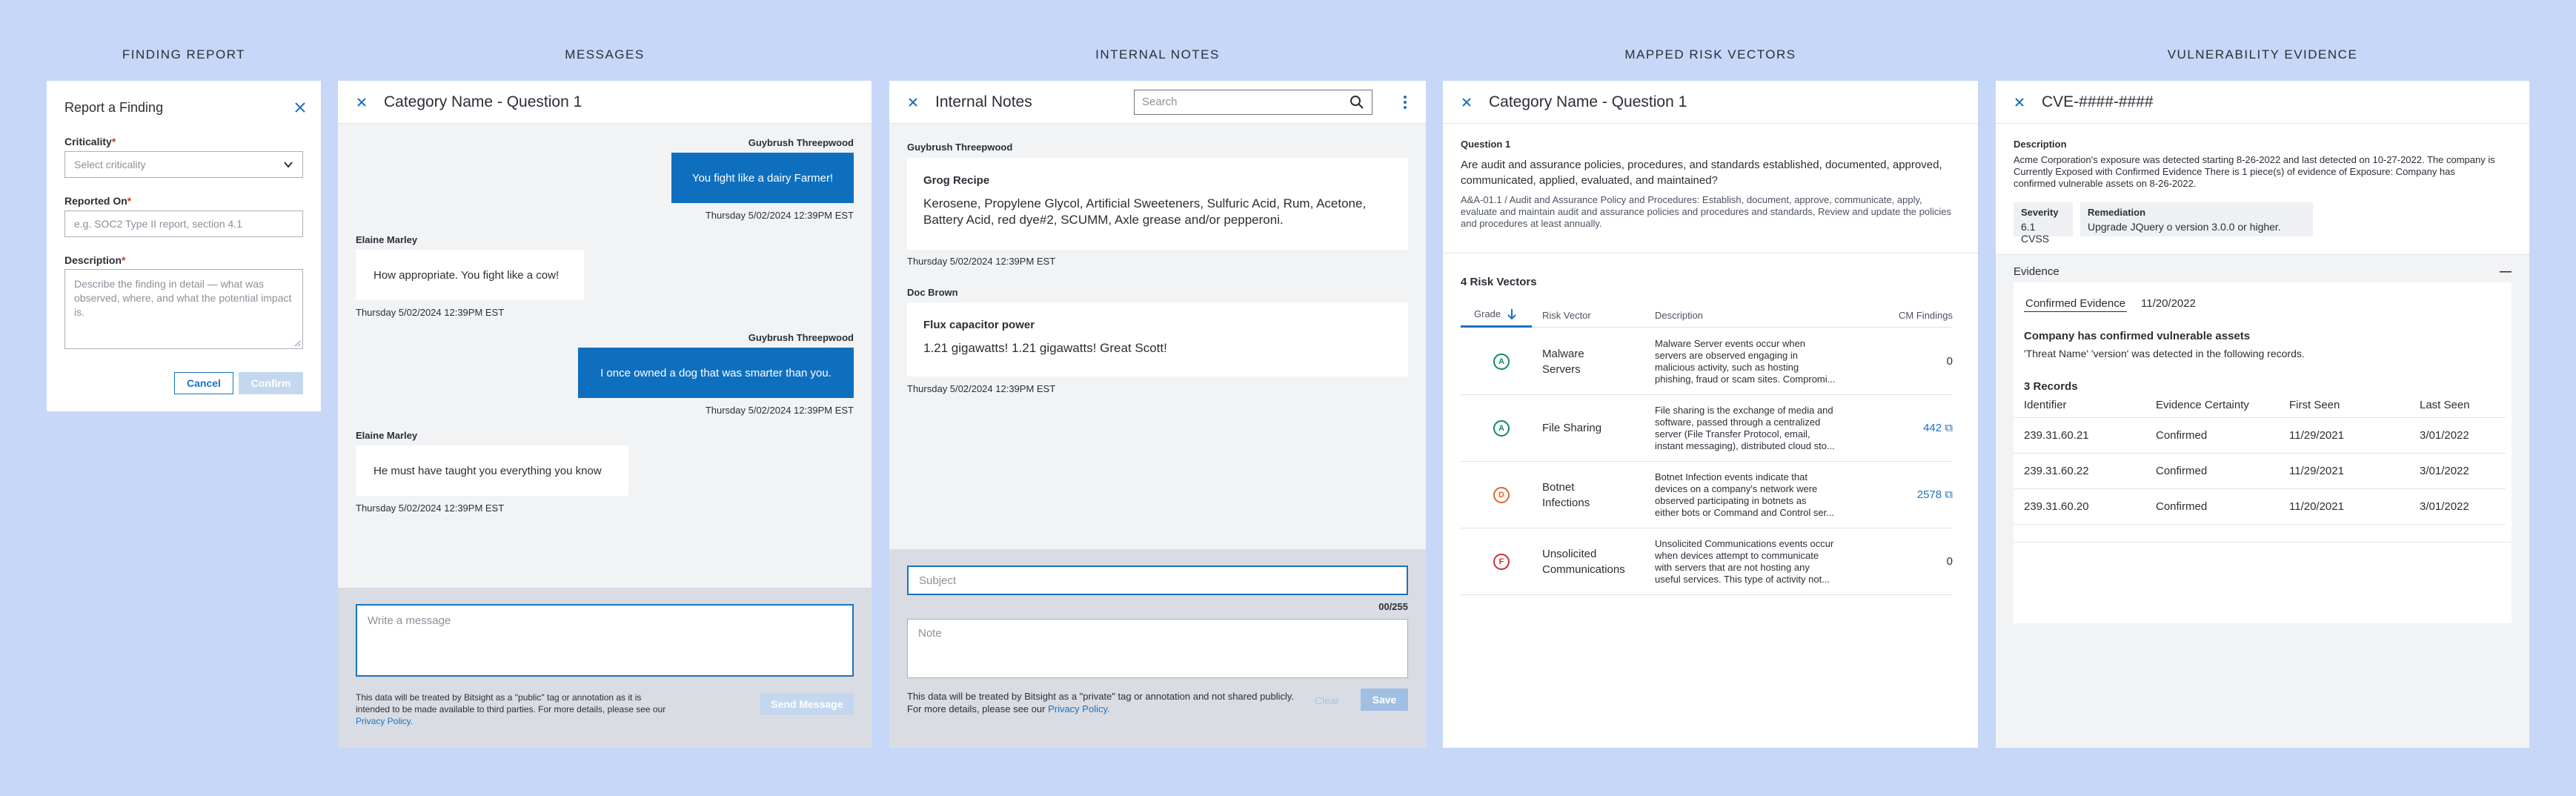 The width and height of the screenshot is (2576, 796). Describe the element at coordinates (203, 383) in the screenshot. I see `cancel-button: Cancel` at that location.